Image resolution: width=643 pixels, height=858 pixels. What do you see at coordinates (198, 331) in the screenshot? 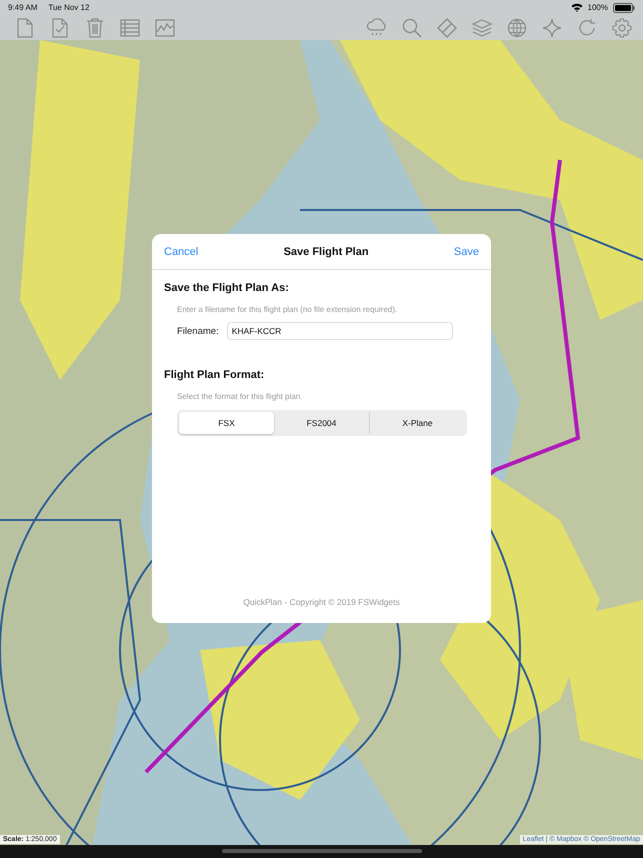
I see `field-label: Filename:` at bounding box center [198, 331].